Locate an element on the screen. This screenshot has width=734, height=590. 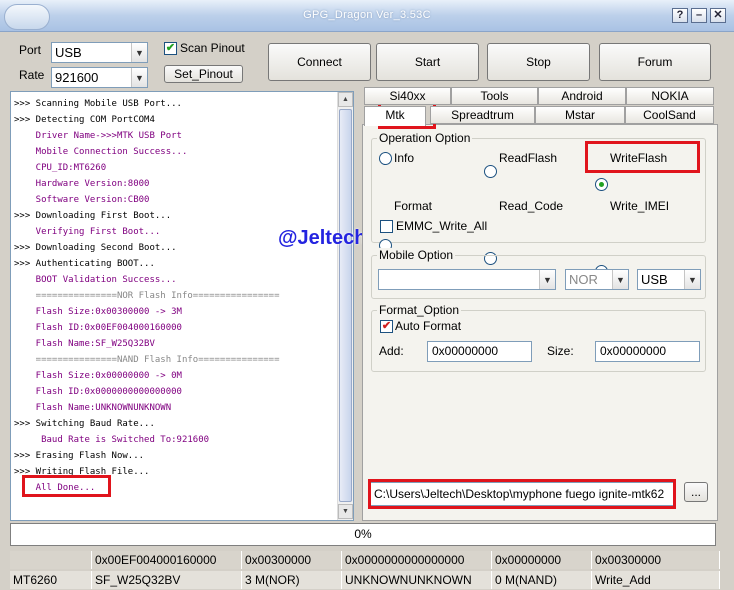
flash-type-select: NOR ▼ is located at coordinates (597, 279).